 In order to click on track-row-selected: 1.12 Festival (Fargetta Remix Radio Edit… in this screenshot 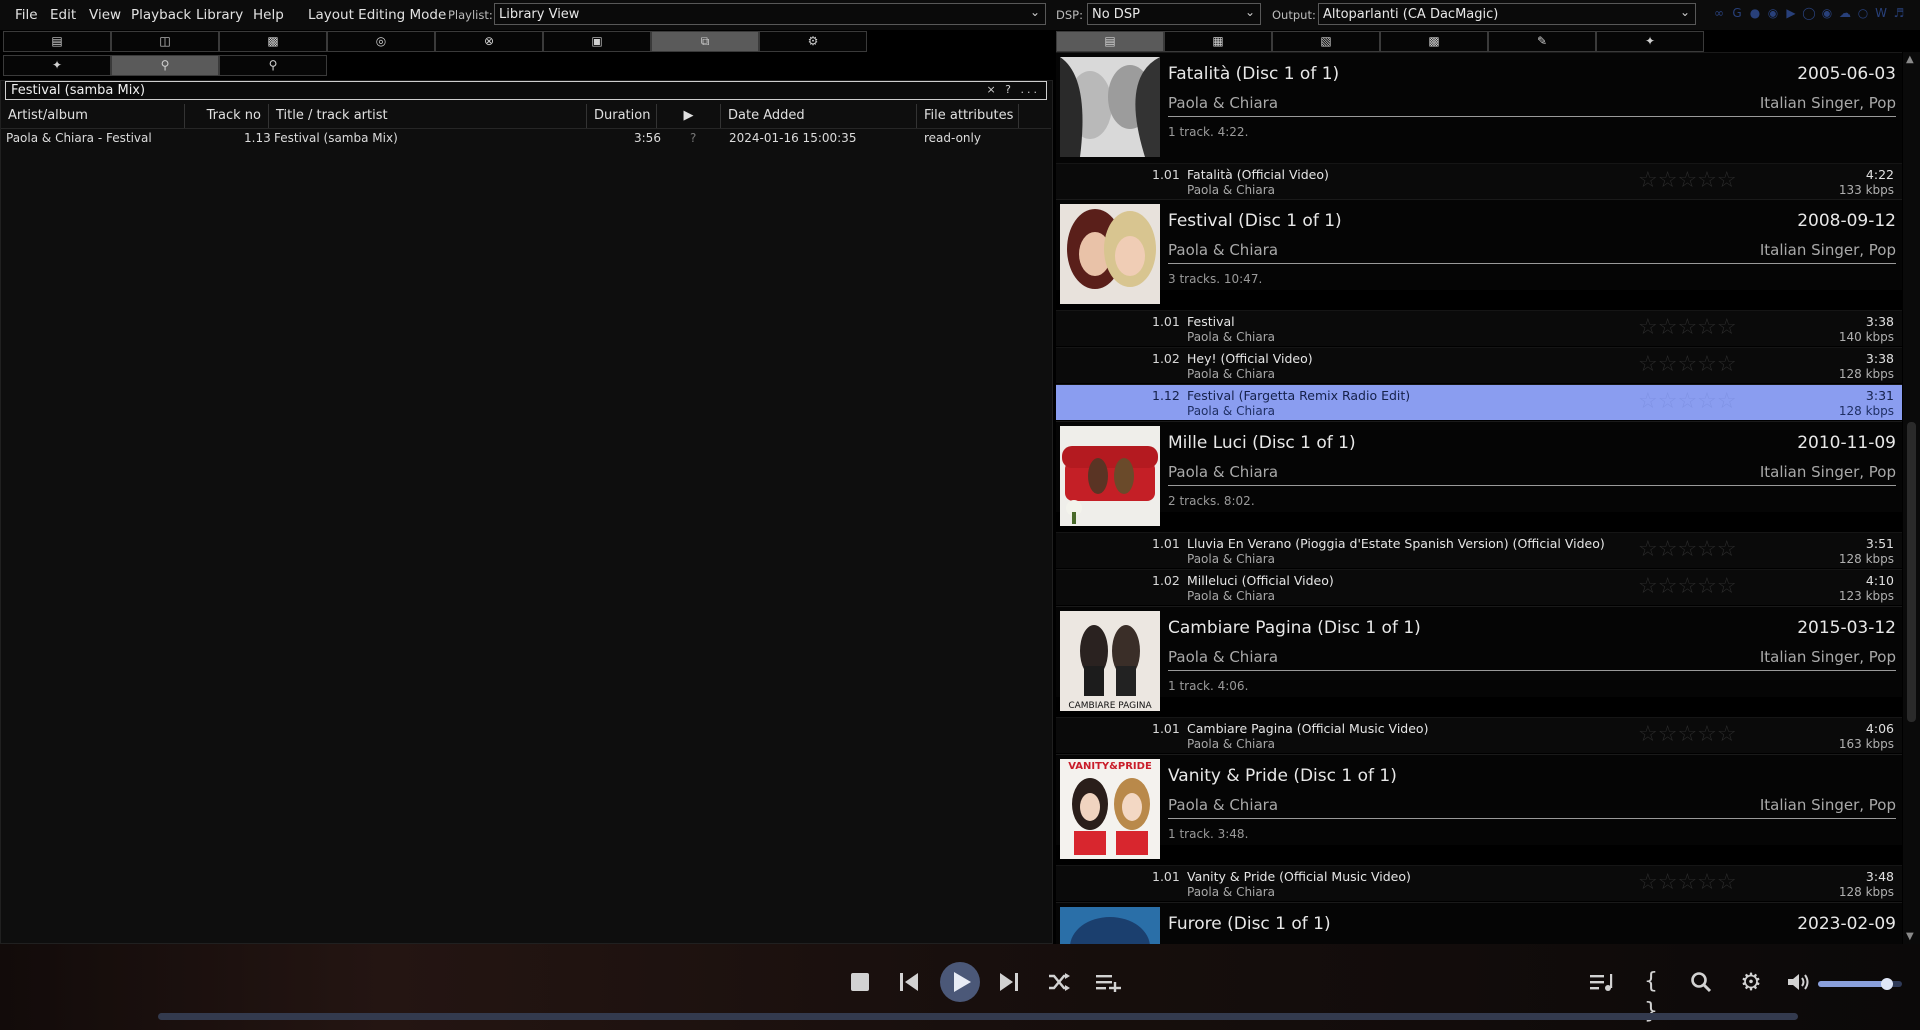, I will do `click(1479, 402)`.